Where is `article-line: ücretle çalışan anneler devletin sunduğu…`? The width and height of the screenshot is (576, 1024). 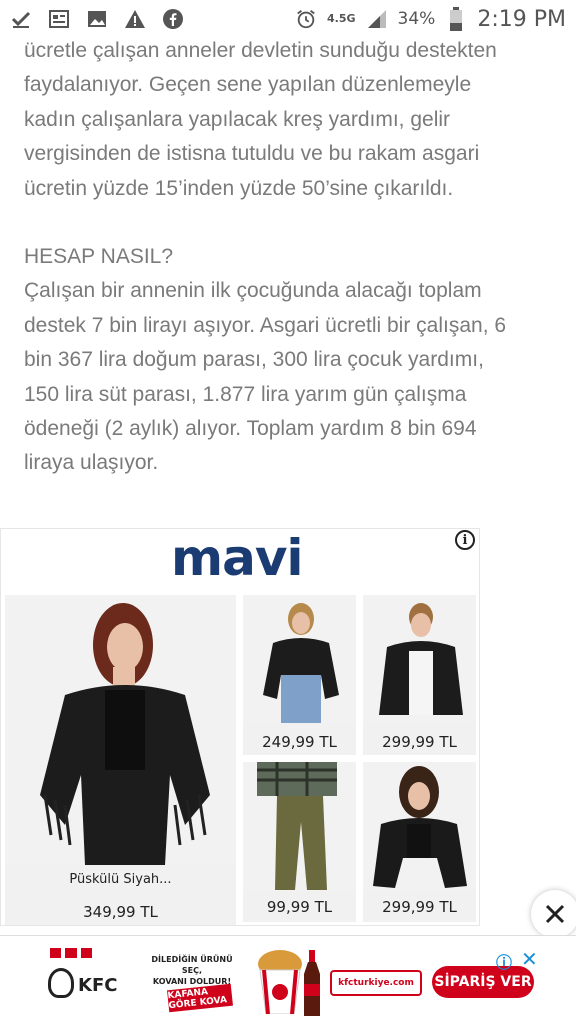 article-line: ücretle çalışan anneler devletin sunduğu… is located at coordinates (260, 50).